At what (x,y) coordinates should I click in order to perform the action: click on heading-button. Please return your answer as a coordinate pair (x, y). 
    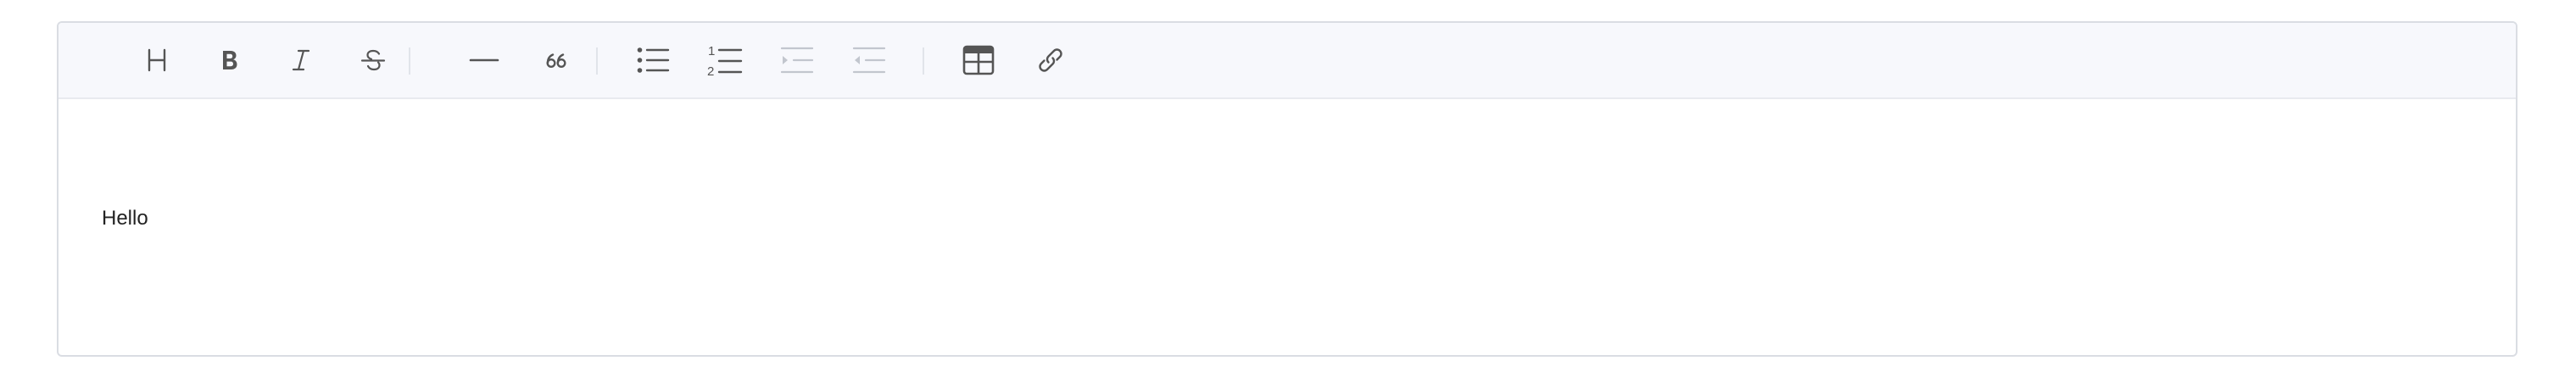
    Looking at the image, I should click on (157, 60).